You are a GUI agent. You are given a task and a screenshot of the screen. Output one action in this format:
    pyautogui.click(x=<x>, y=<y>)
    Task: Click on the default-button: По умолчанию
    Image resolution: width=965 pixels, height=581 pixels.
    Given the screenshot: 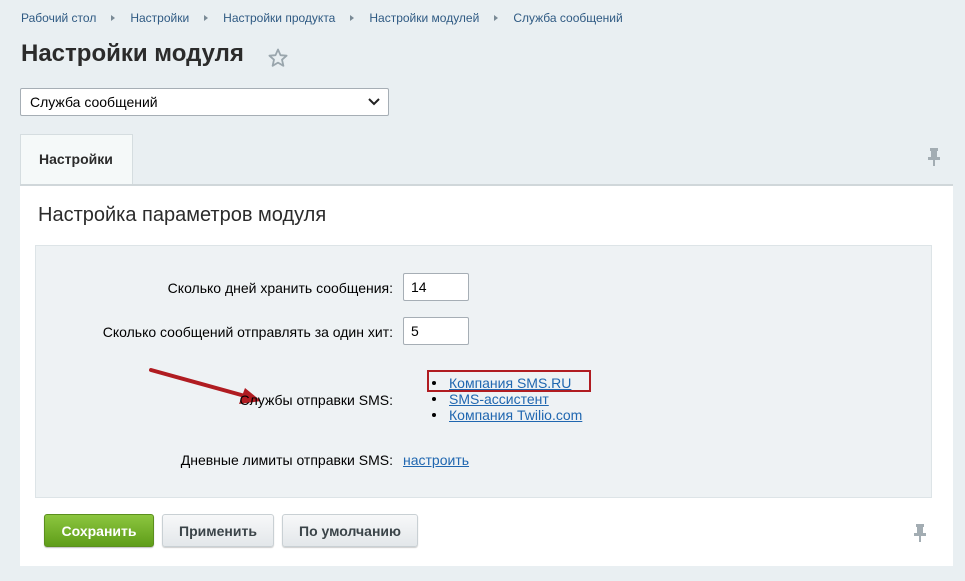 What is the action you would take?
    pyautogui.click(x=350, y=530)
    